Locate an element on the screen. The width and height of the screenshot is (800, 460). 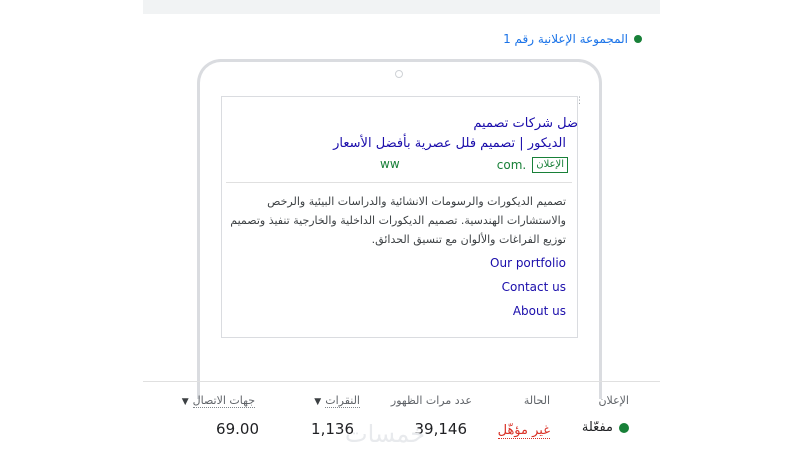
column-header-conversions: جهات الاتصال▼ is located at coordinates (218, 401).